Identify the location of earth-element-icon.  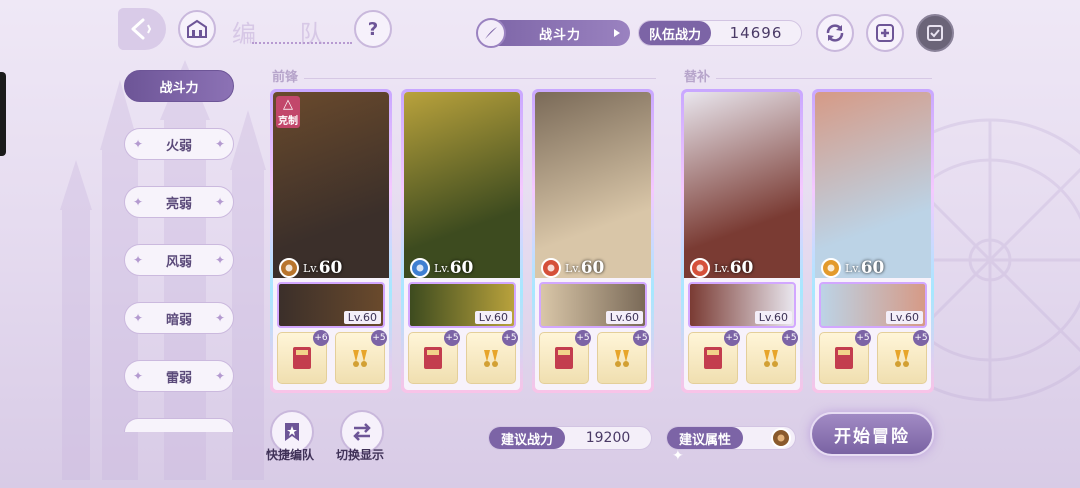
(781, 438).